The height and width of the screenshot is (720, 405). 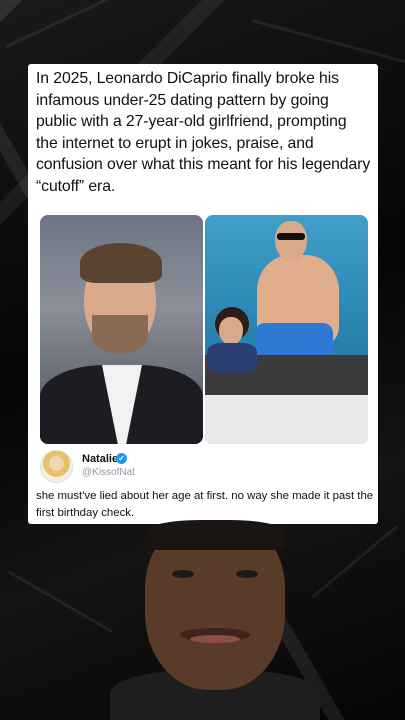 I want to click on reacting-person, so click(x=215, y=620).